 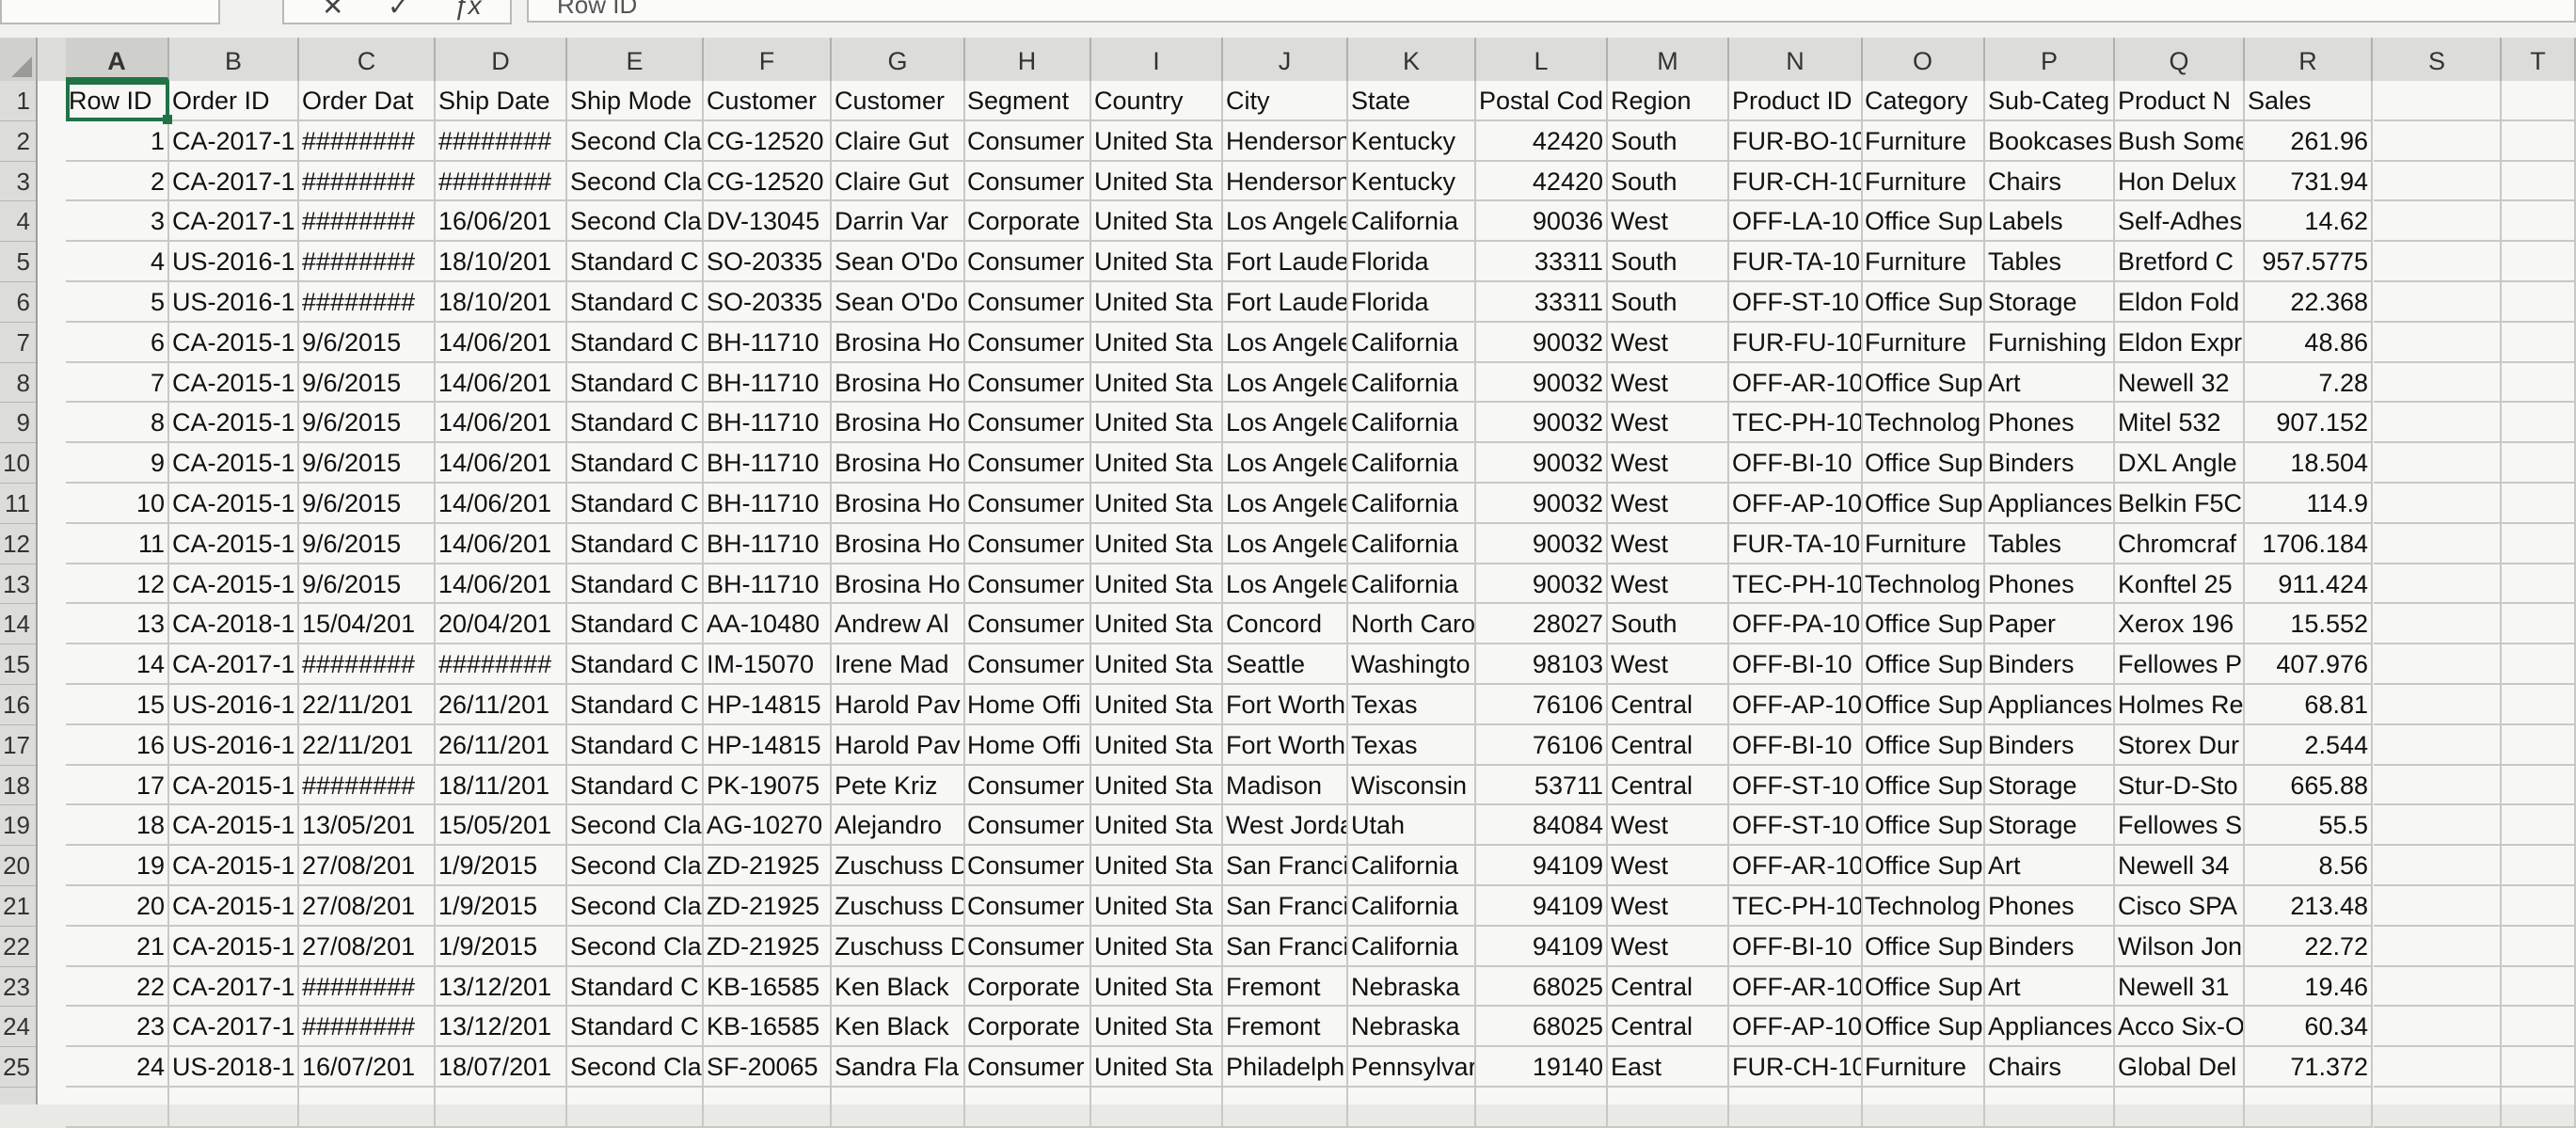 What do you see at coordinates (1285, 946) in the screenshot?
I see `table-cell: San Franci` at bounding box center [1285, 946].